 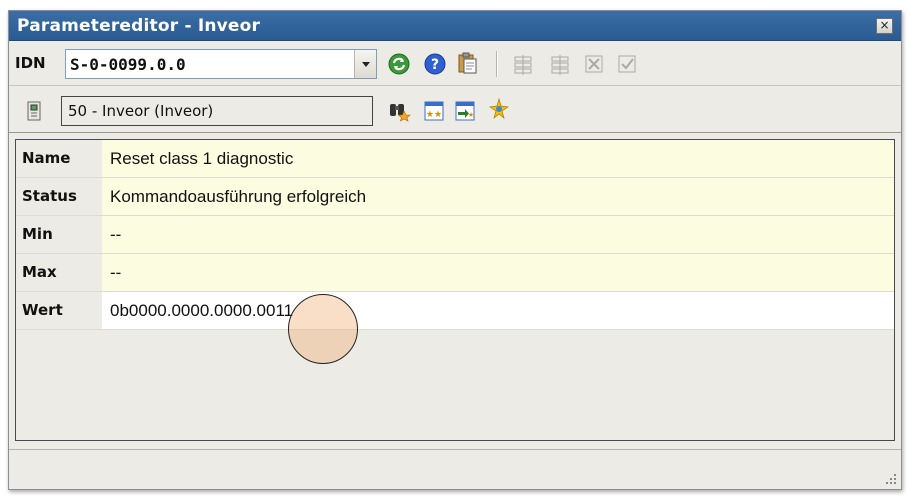 I want to click on tool-disabled-2-icon, so click(x=559, y=64).